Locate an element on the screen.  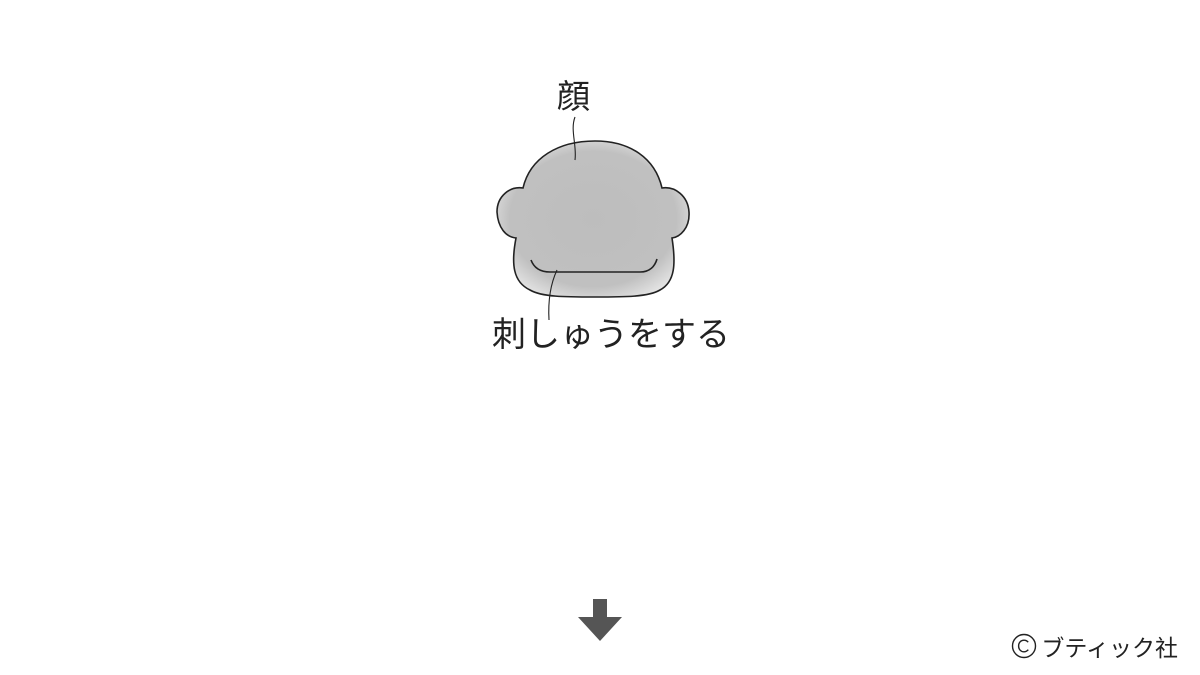
embroider-label: 刺しゅうをする is located at coordinates (611, 335).